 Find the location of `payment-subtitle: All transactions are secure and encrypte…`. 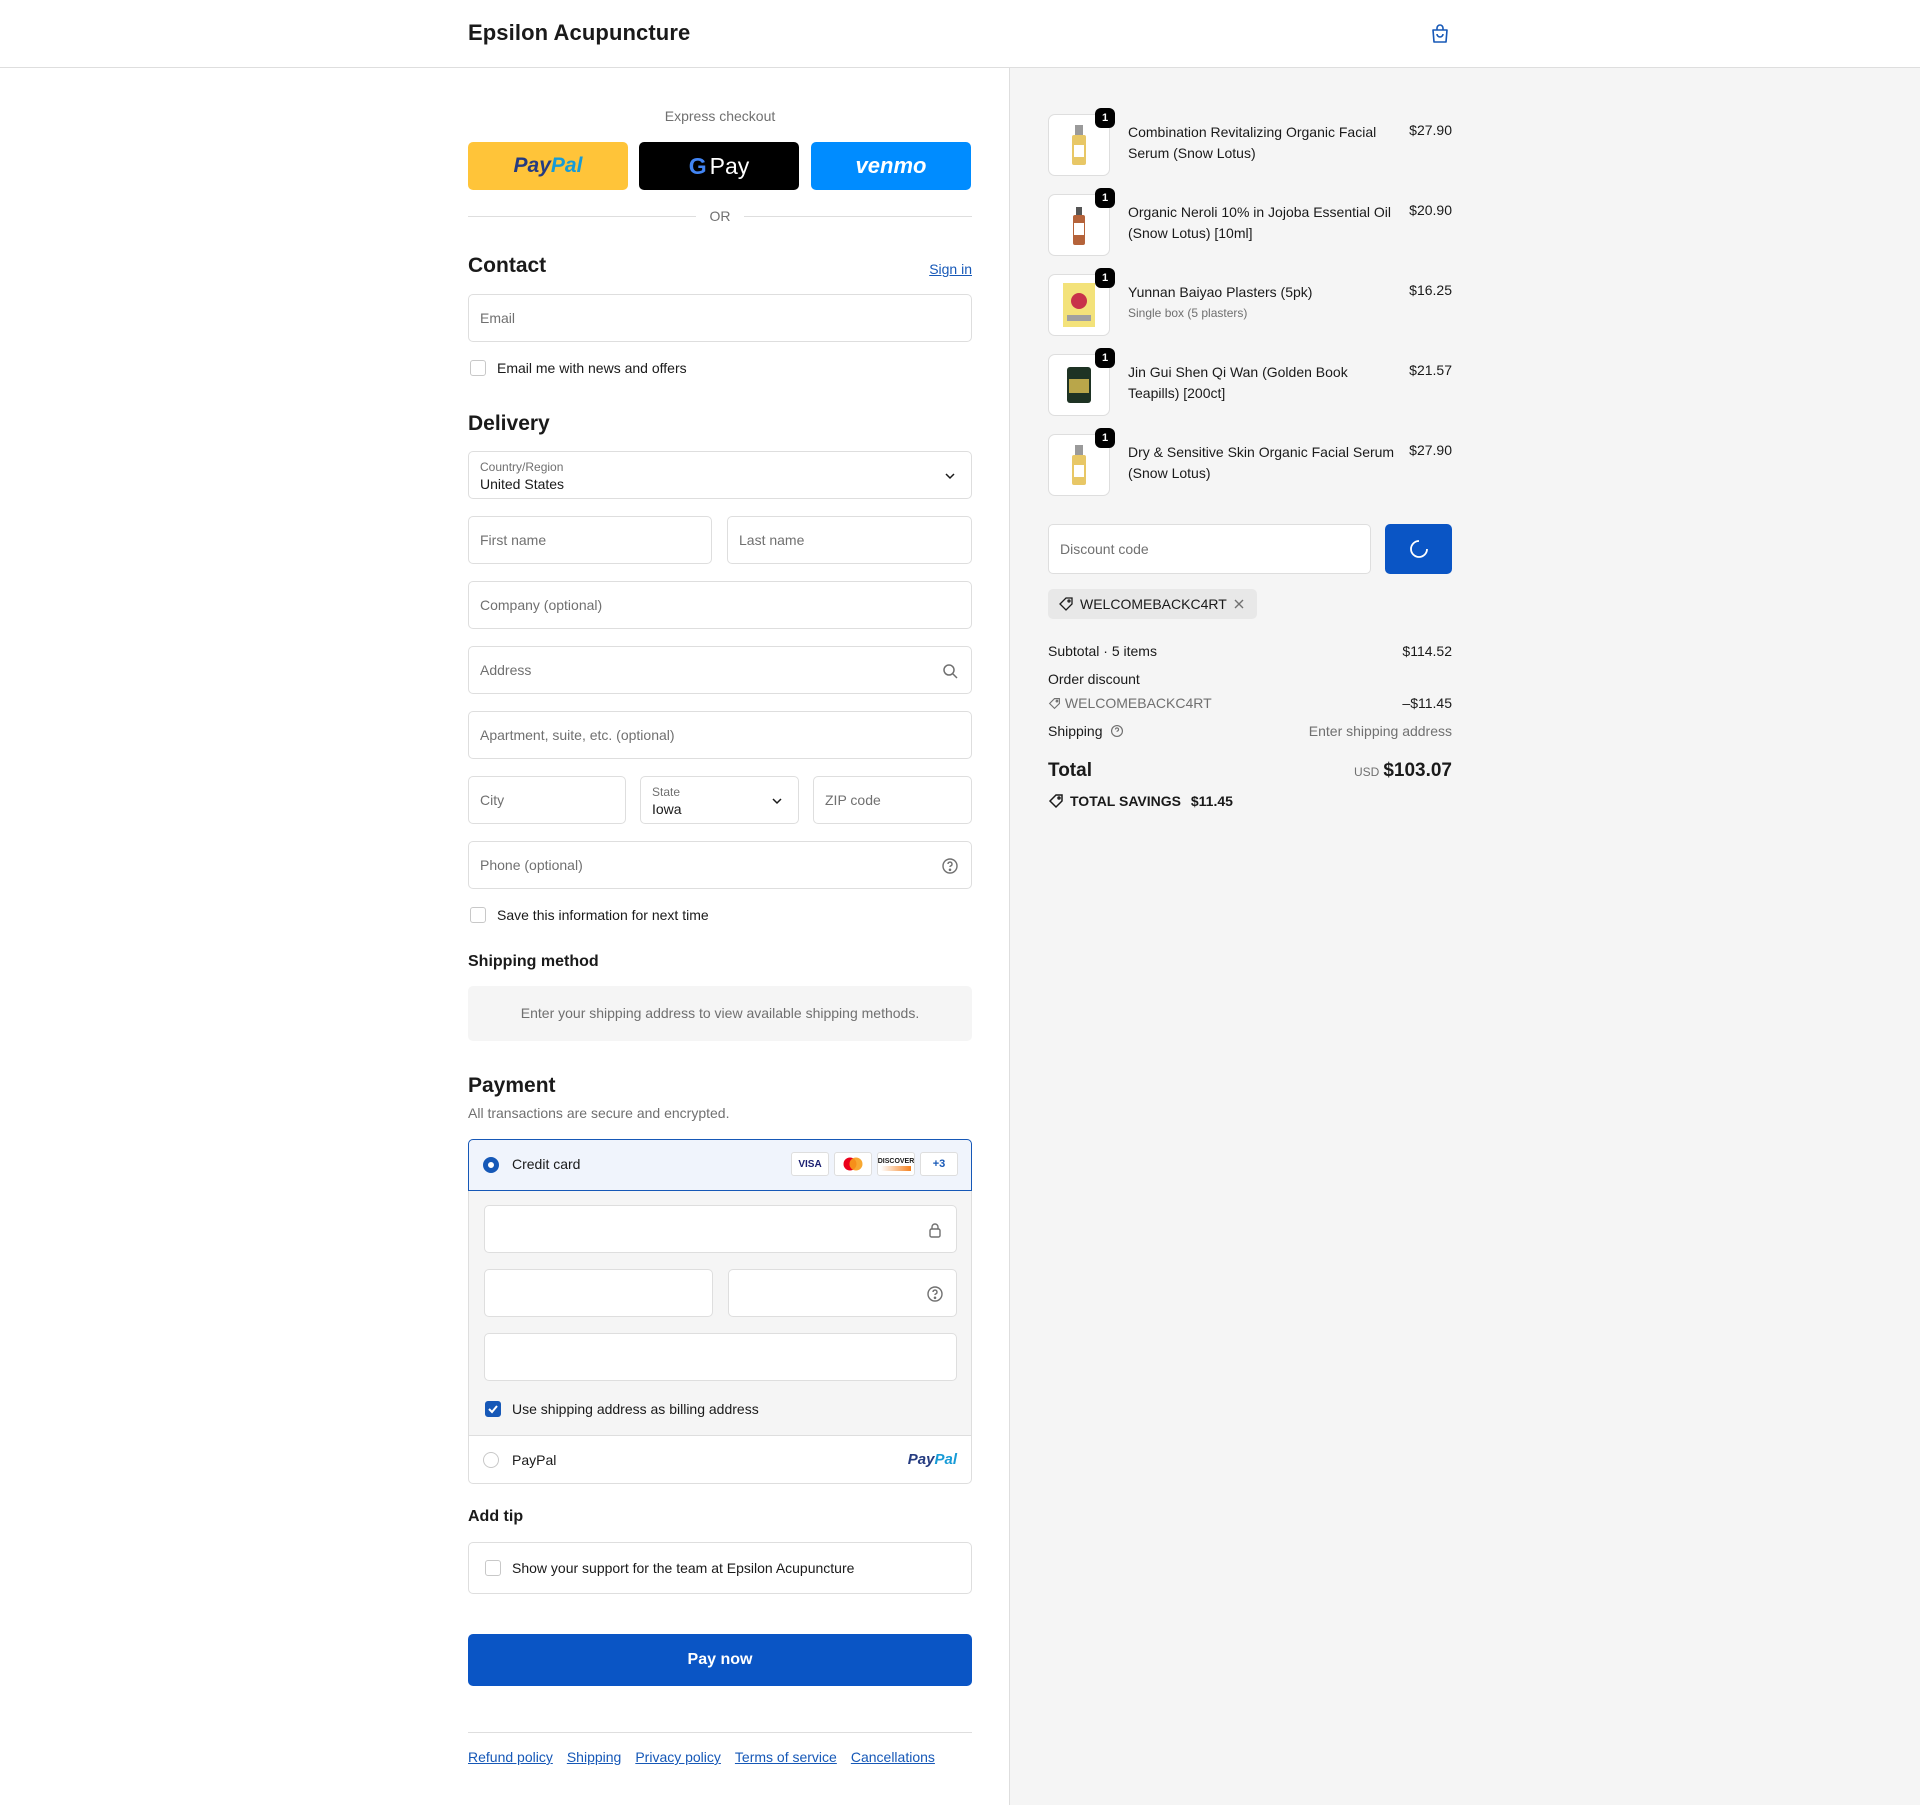

payment-subtitle: All transactions are secure and encrypte… is located at coordinates (599, 1113).